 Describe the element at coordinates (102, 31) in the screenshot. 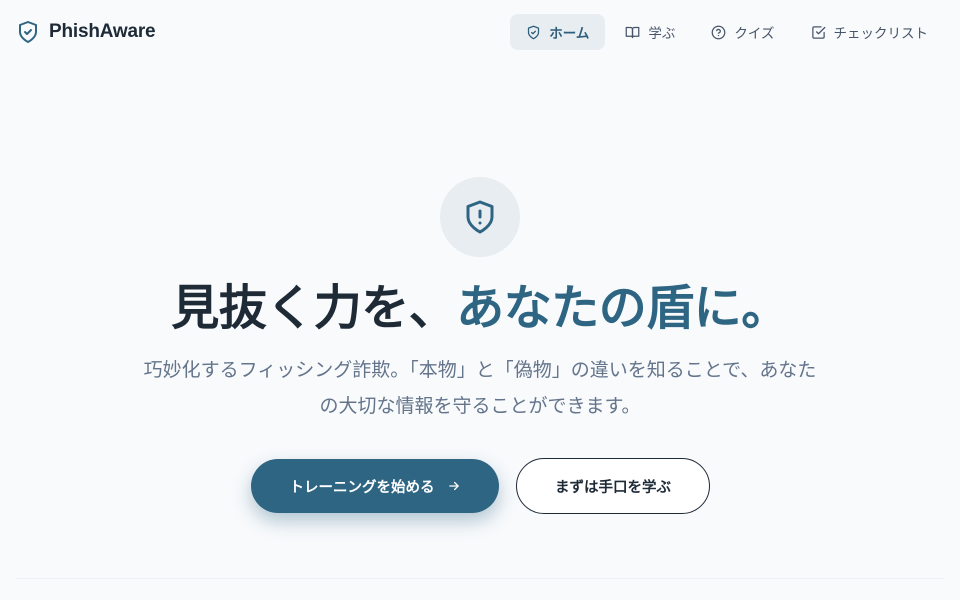

I see `brand-name: PhishAware` at that location.